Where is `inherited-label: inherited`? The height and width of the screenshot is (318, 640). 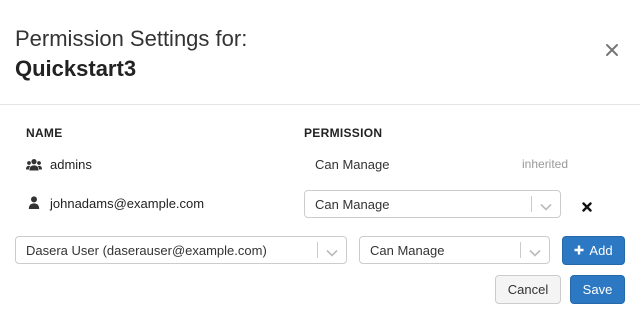 inherited-label: inherited is located at coordinates (545, 164).